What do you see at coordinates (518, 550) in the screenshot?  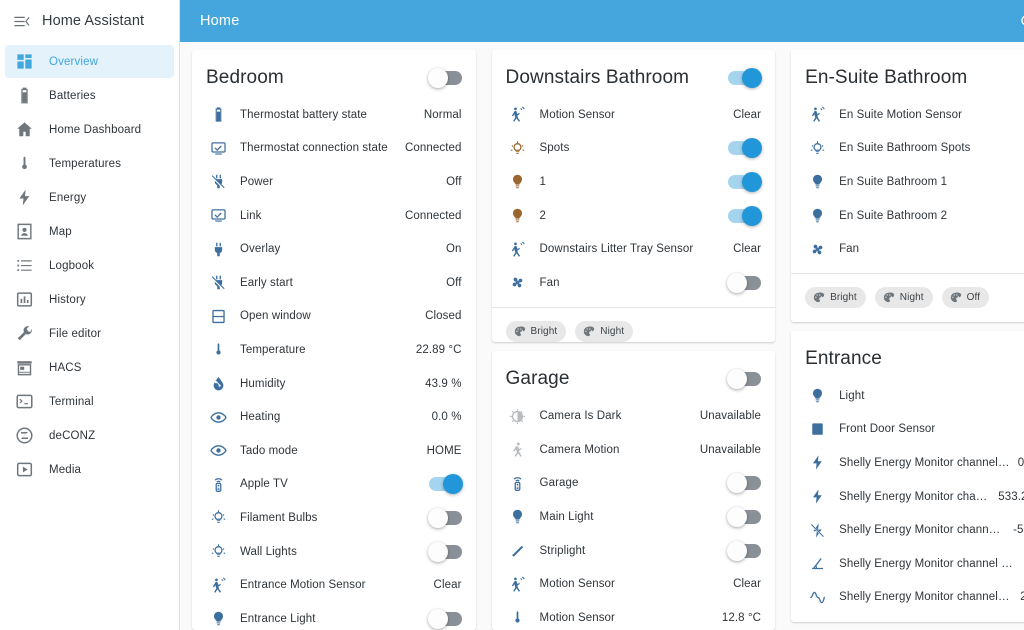 I see `led-strip-icon` at bounding box center [518, 550].